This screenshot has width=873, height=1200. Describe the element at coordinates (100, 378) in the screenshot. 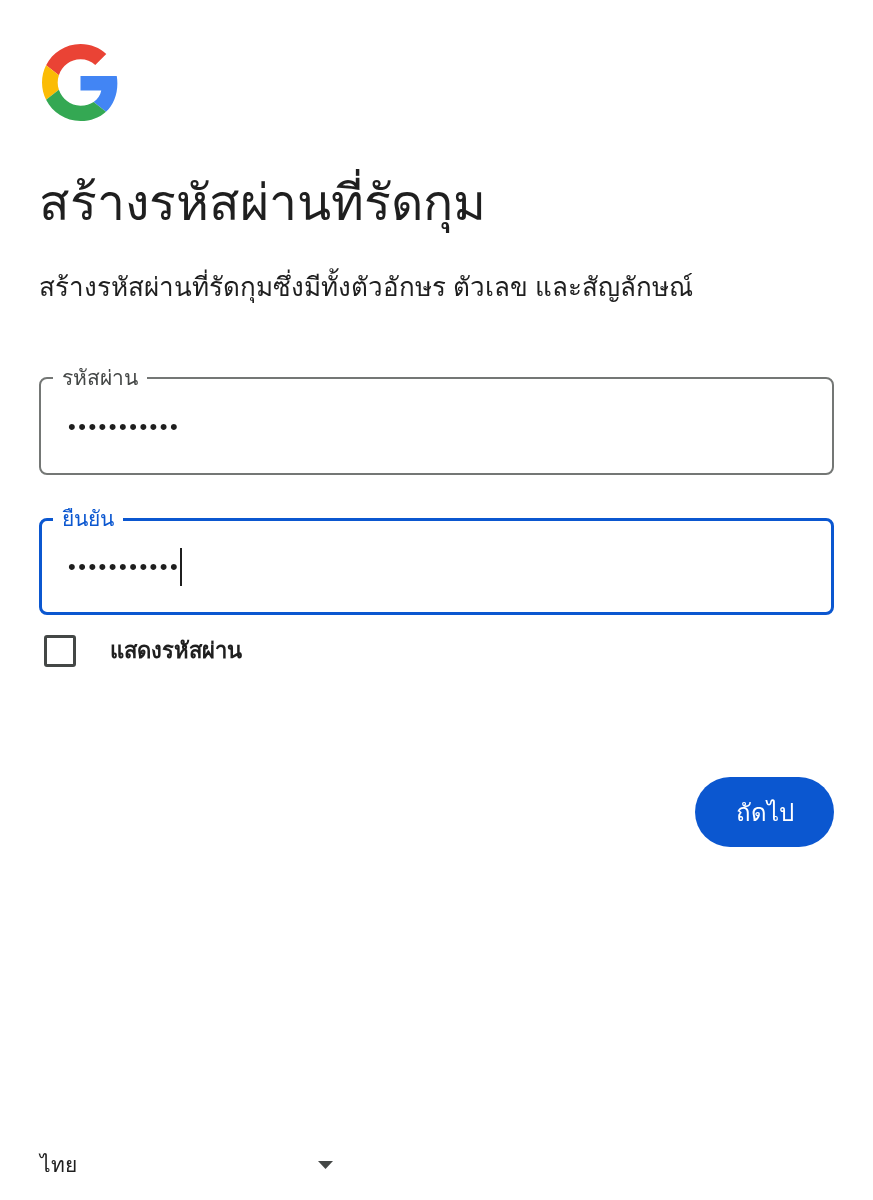

I see `field-label: รหัสผ่าน` at that location.